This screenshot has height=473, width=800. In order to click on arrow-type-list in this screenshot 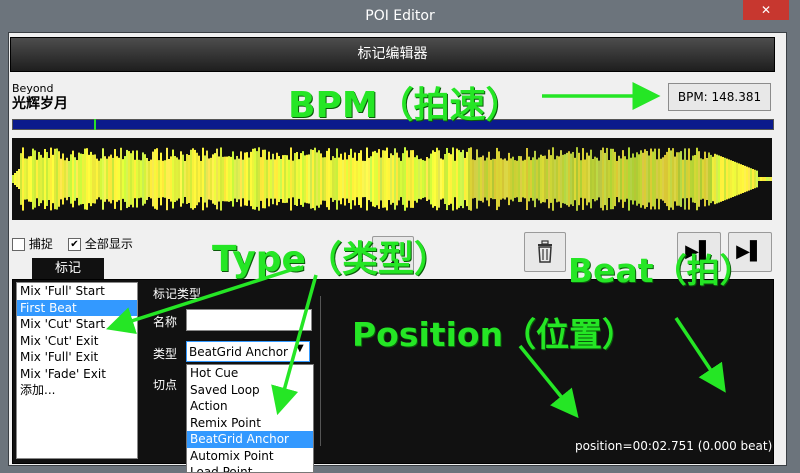, I will do `click(203, 299)`.